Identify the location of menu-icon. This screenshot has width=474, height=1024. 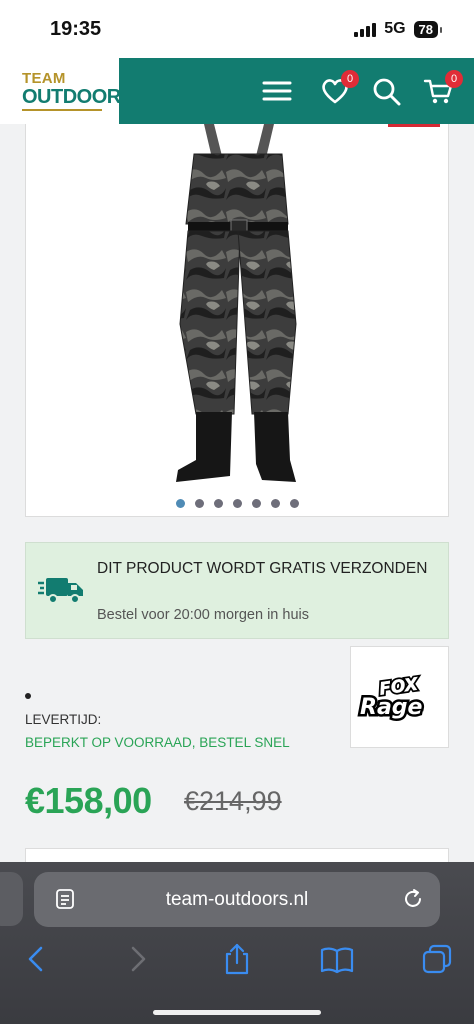
(277, 91).